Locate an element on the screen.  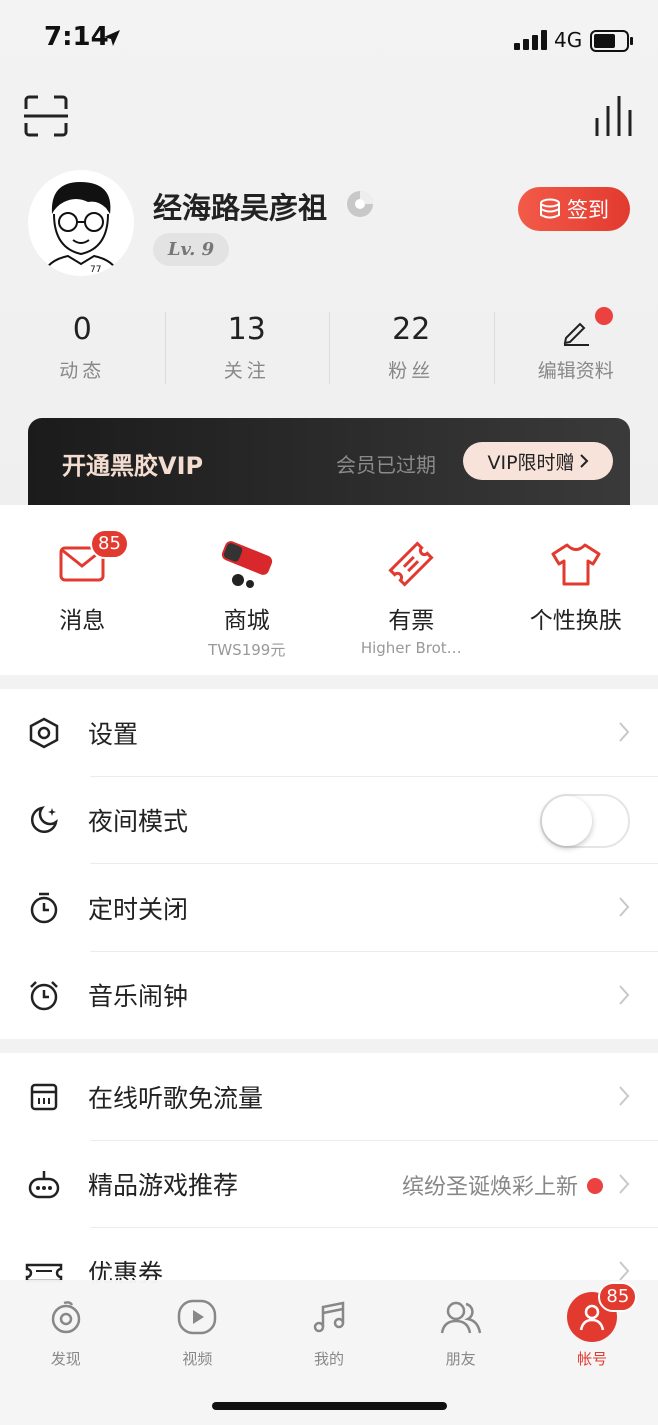
status-time: 7:14 is located at coordinates (76, 37).